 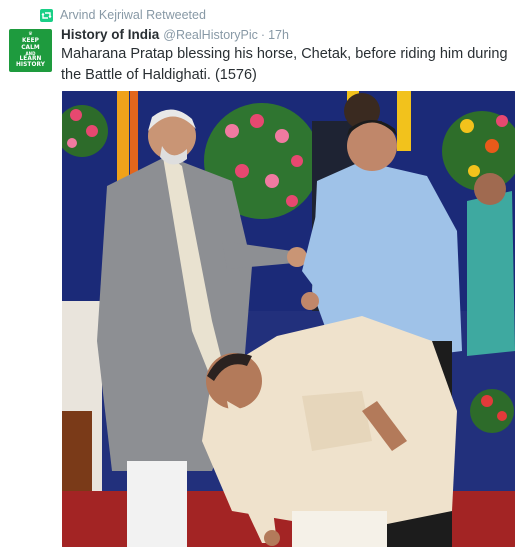 What do you see at coordinates (278, 35) in the screenshot?
I see `tweet-timestamp: 17h` at bounding box center [278, 35].